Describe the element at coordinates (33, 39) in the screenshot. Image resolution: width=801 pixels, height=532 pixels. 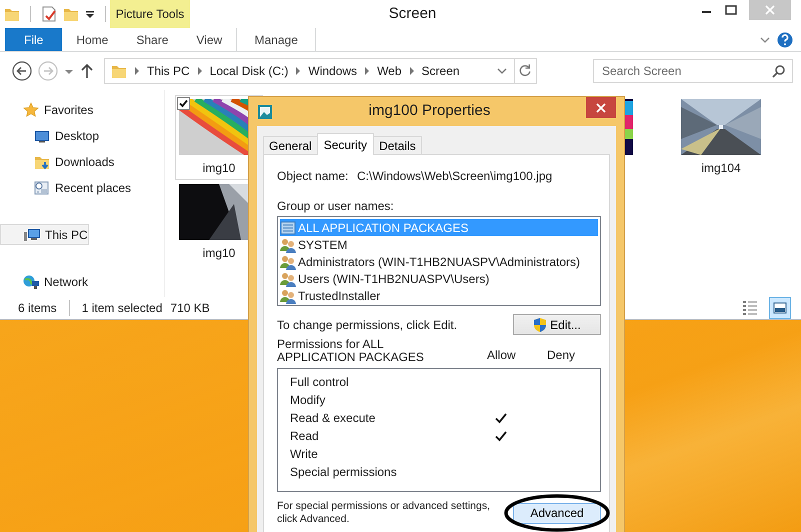
I see `file-tab: File` at that location.